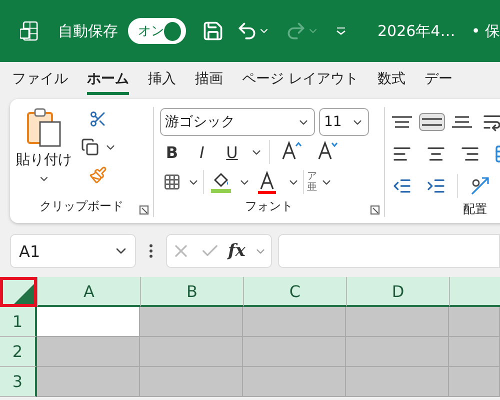 Image resolution: width=500 pixels, height=400 pixels. I want to click on font-name-dropdown: 游ゴシック, so click(237, 122).